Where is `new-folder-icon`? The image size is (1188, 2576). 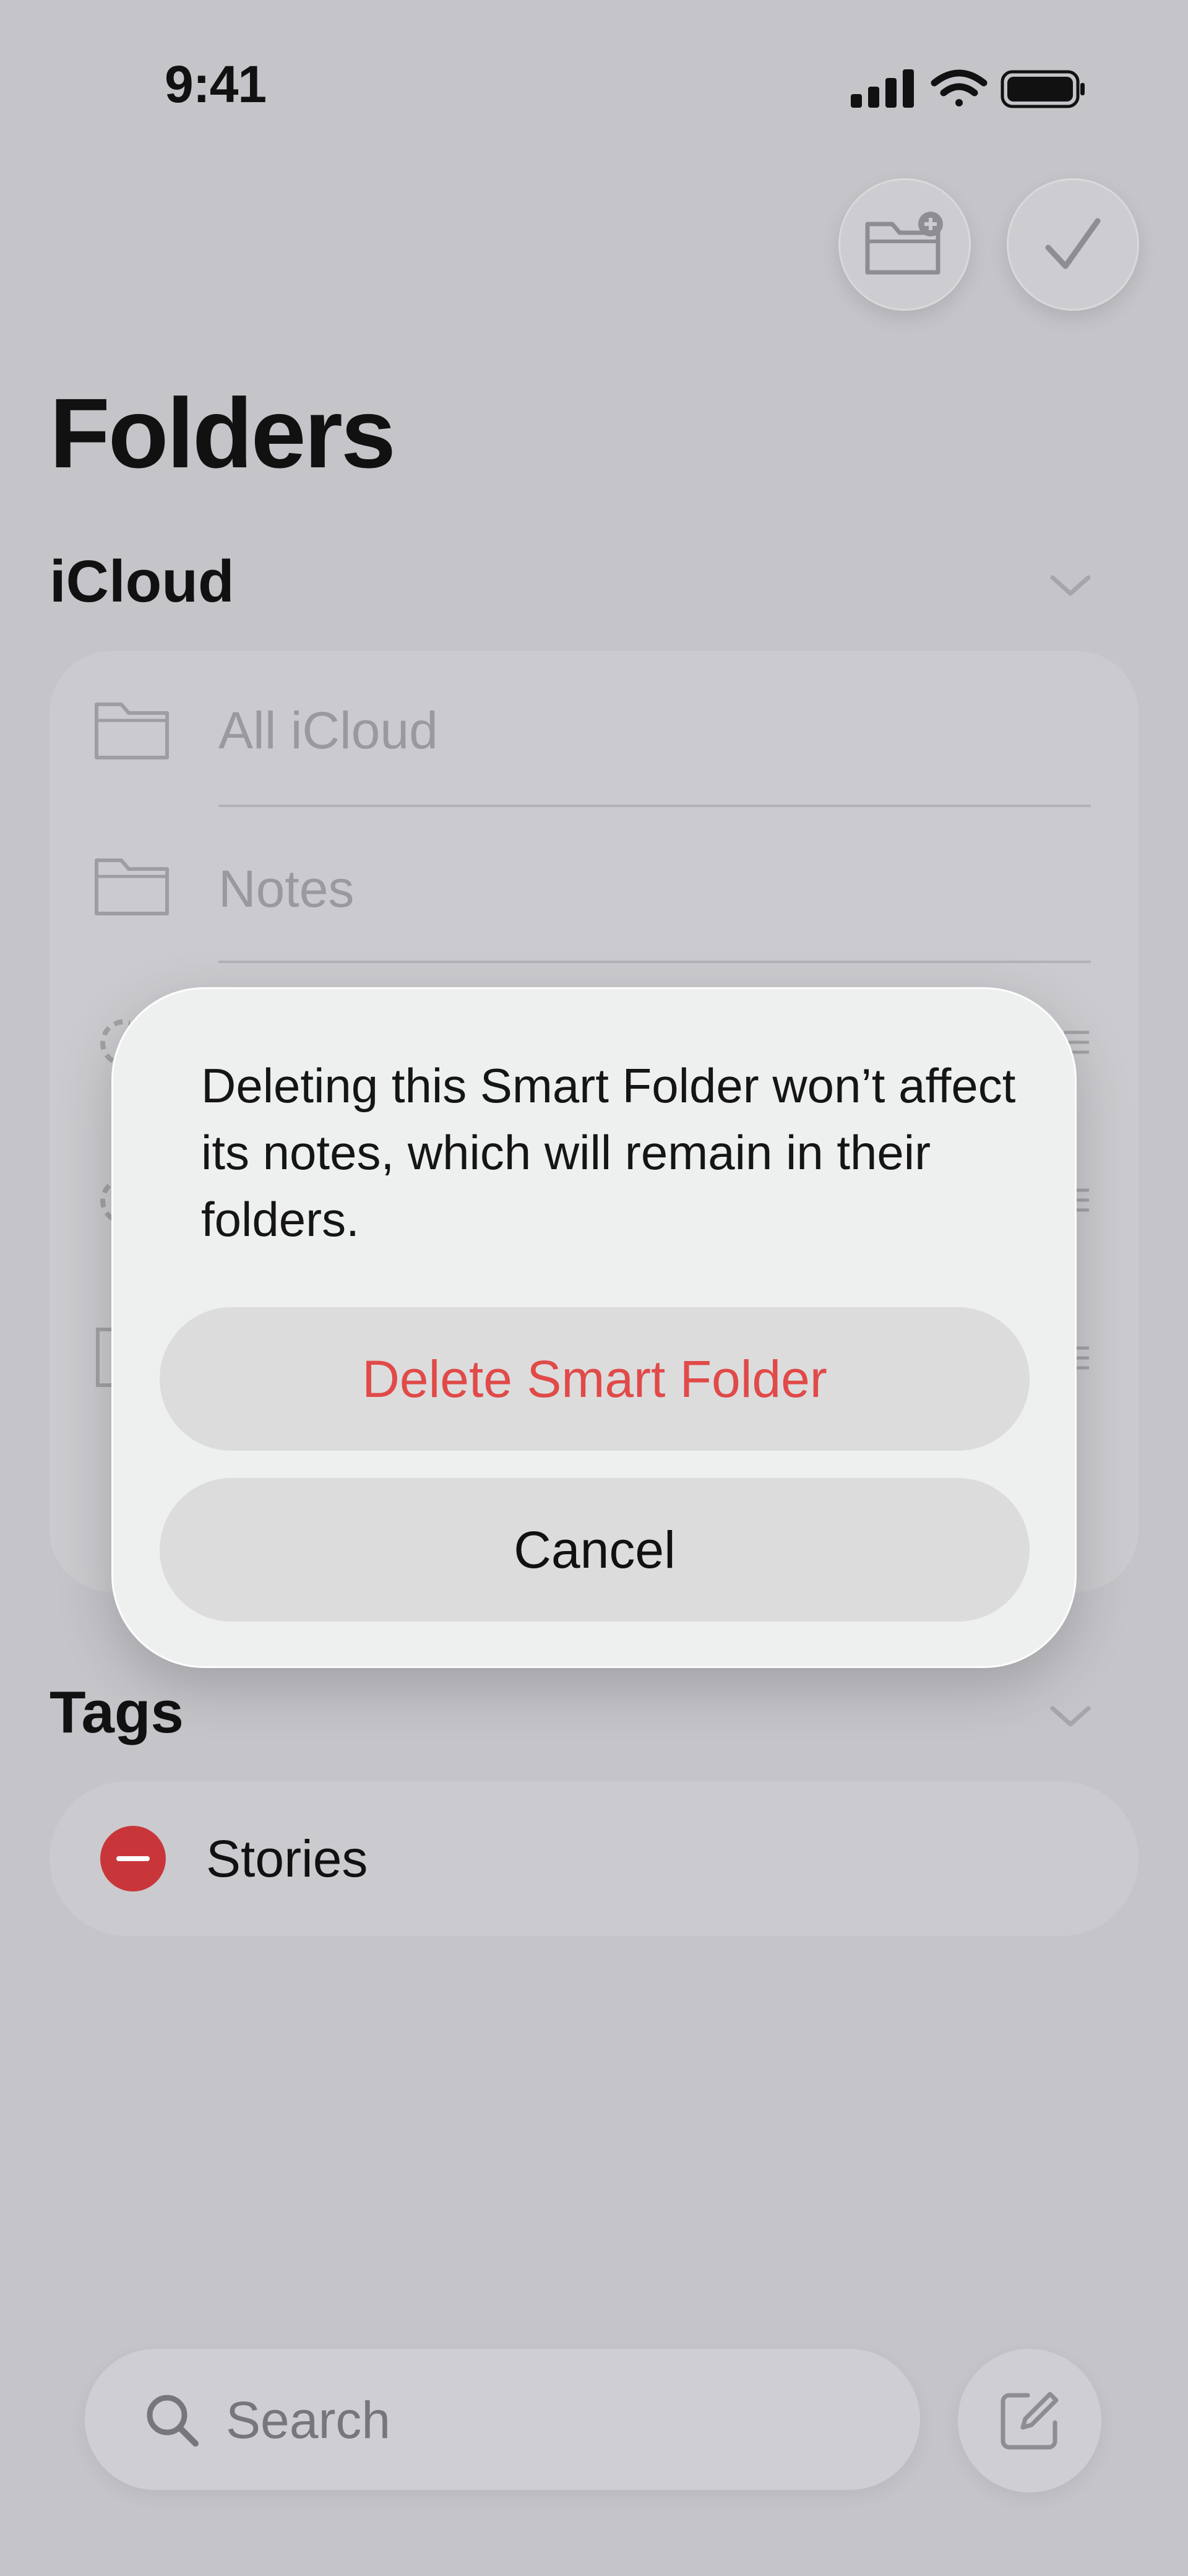 new-folder-icon is located at coordinates (904, 243).